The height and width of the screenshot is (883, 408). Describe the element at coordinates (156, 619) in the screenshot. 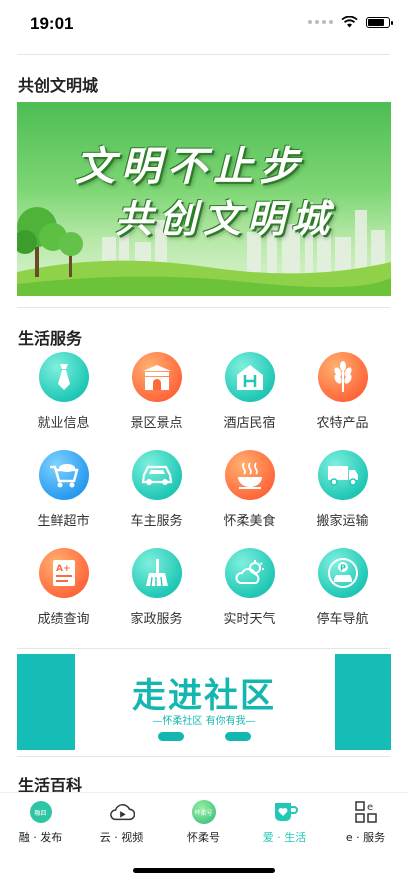

I see `service-label: 家政服务` at that location.